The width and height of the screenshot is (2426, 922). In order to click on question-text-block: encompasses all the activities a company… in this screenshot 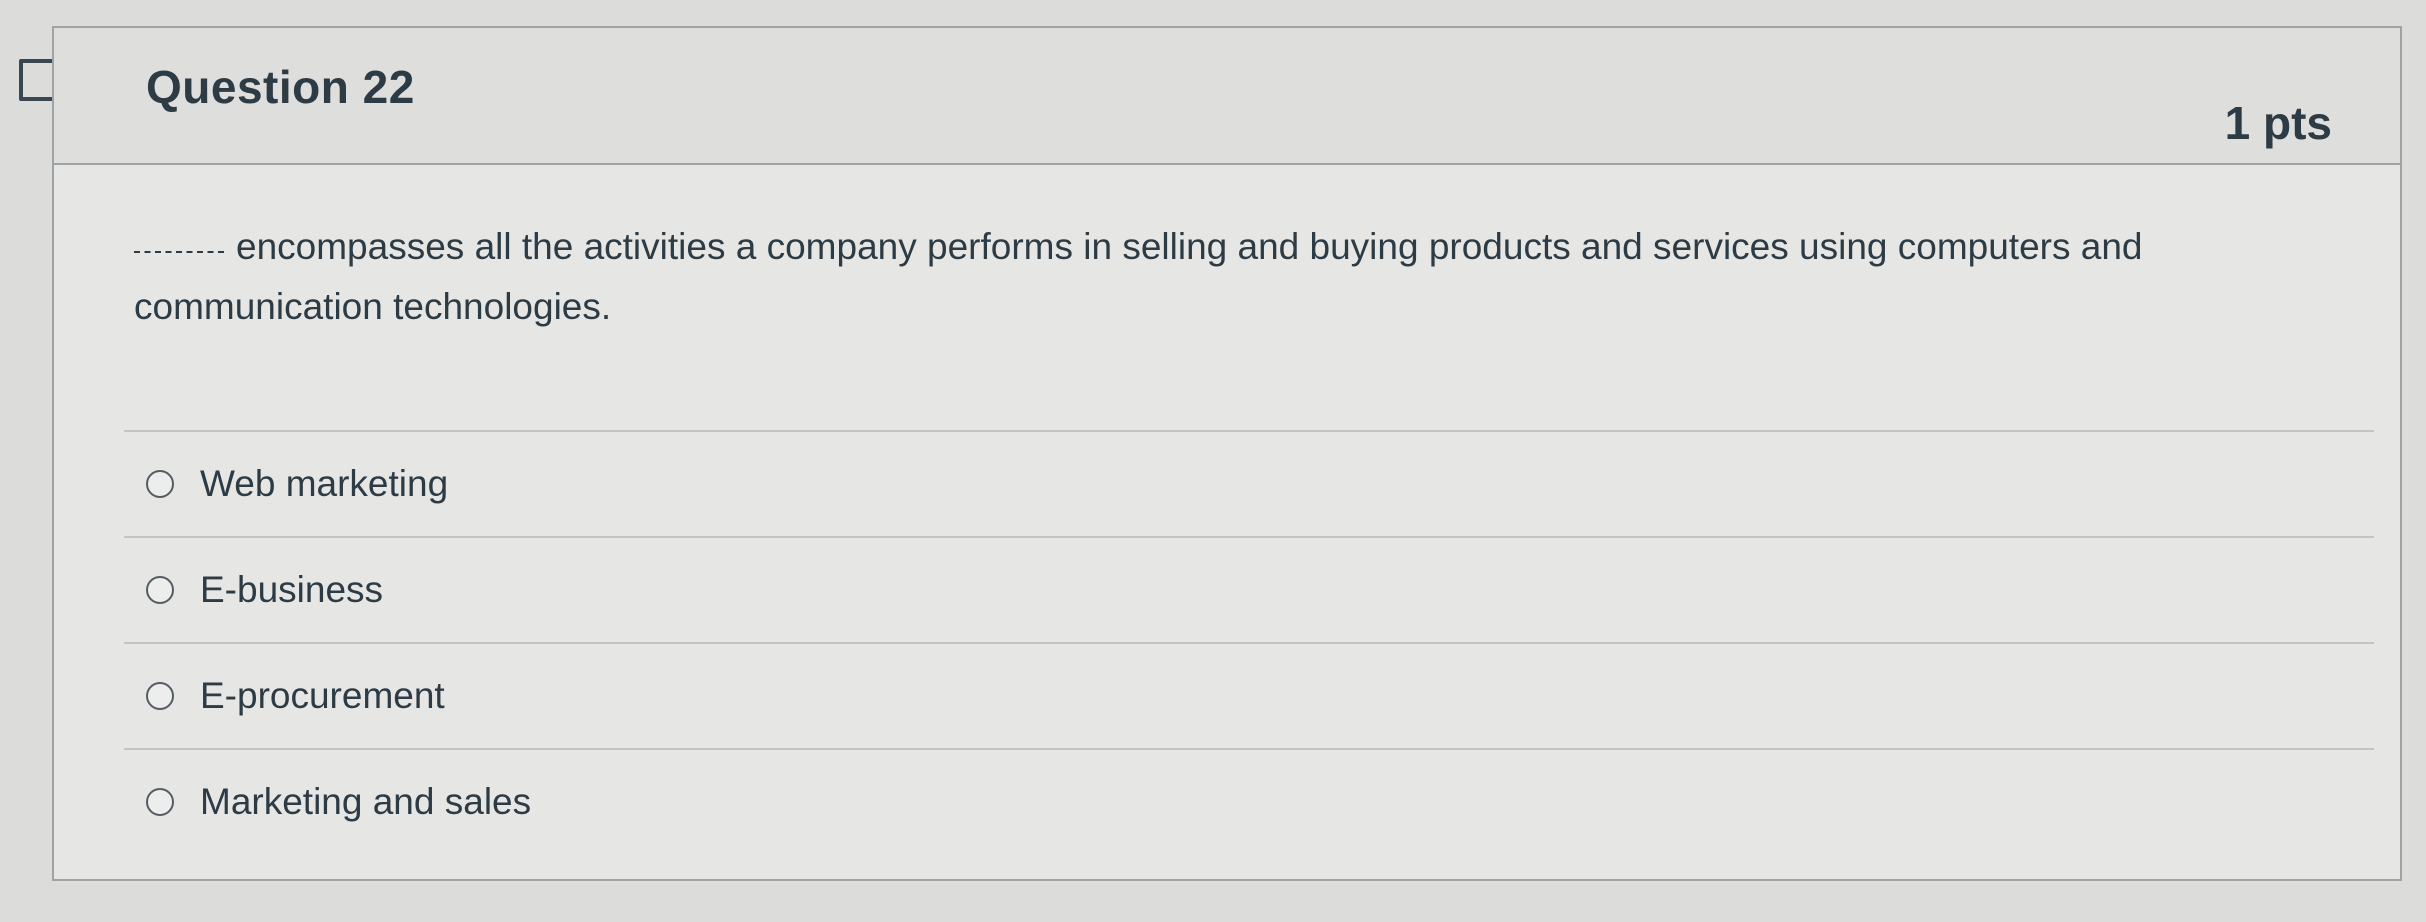, I will do `click(1234, 277)`.